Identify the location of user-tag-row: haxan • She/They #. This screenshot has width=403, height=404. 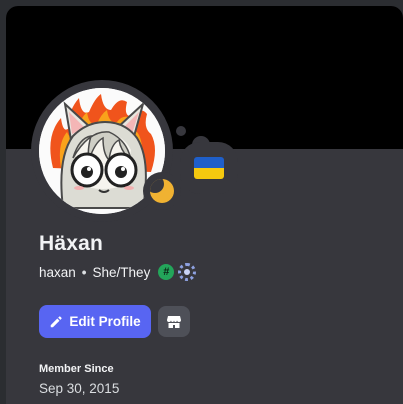
(118, 272).